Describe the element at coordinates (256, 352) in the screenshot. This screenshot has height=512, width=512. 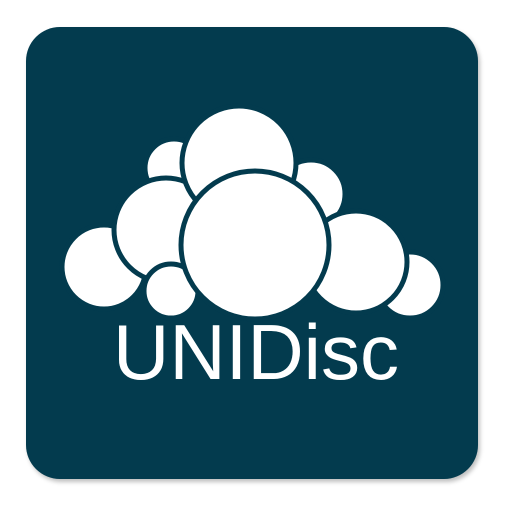
I see `app-name-label: UNIDisc` at that location.